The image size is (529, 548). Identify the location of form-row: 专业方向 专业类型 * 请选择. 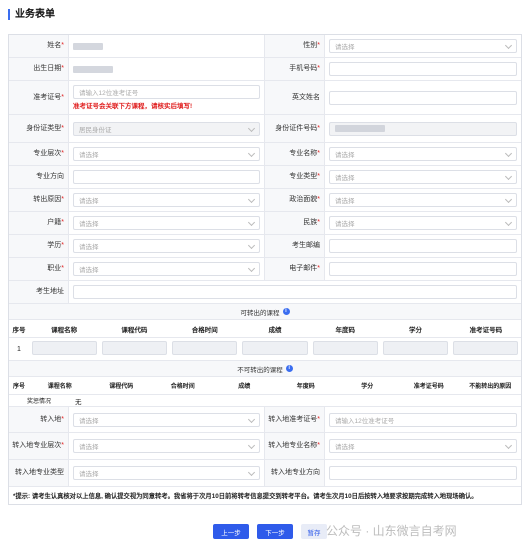
(265, 177).